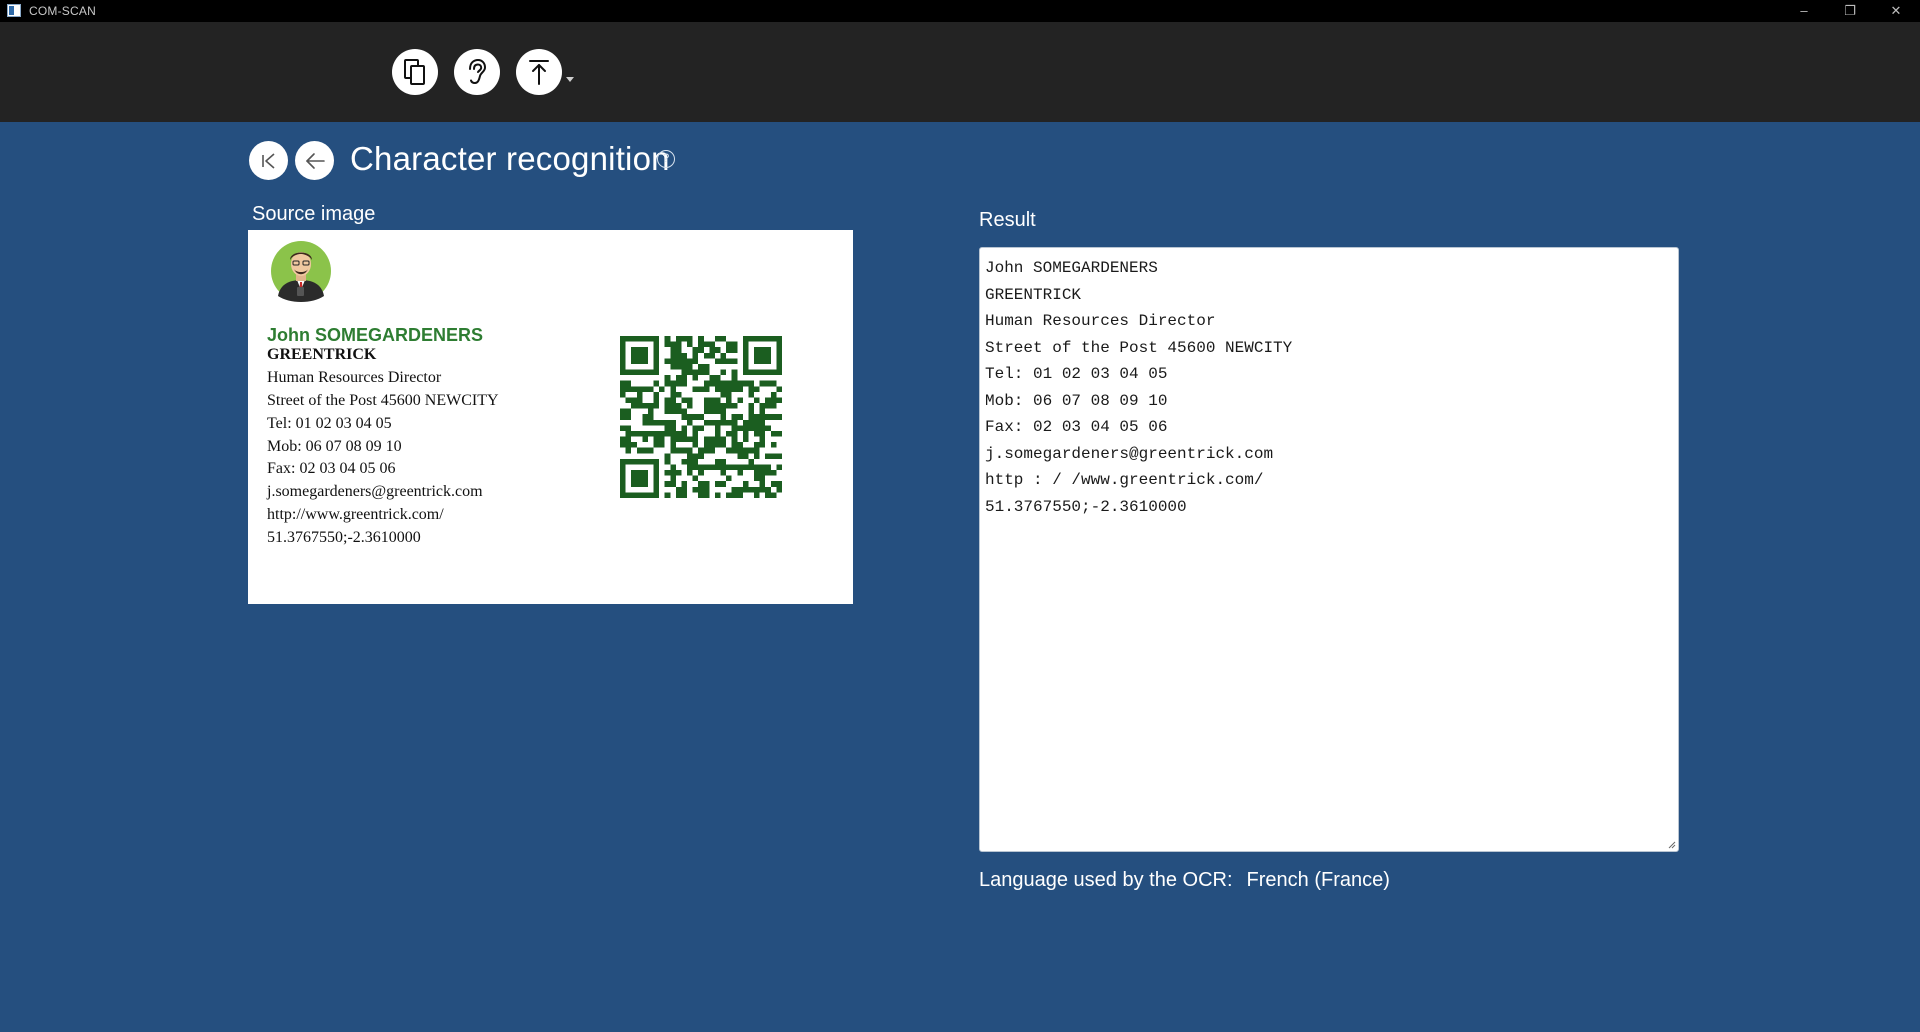 This screenshot has width=1920, height=1032. Describe the element at coordinates (1804, 11) in the screenshot. I see `minimize-button: –` at that location.